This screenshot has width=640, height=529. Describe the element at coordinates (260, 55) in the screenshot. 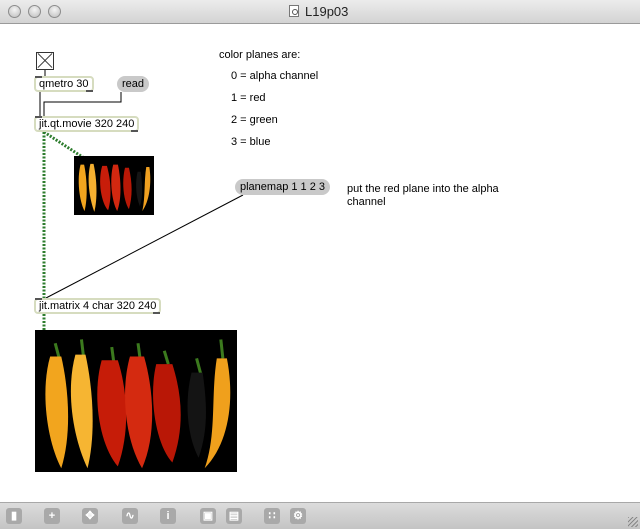

I see `planes-heading-comment: color planes are:` at that location.